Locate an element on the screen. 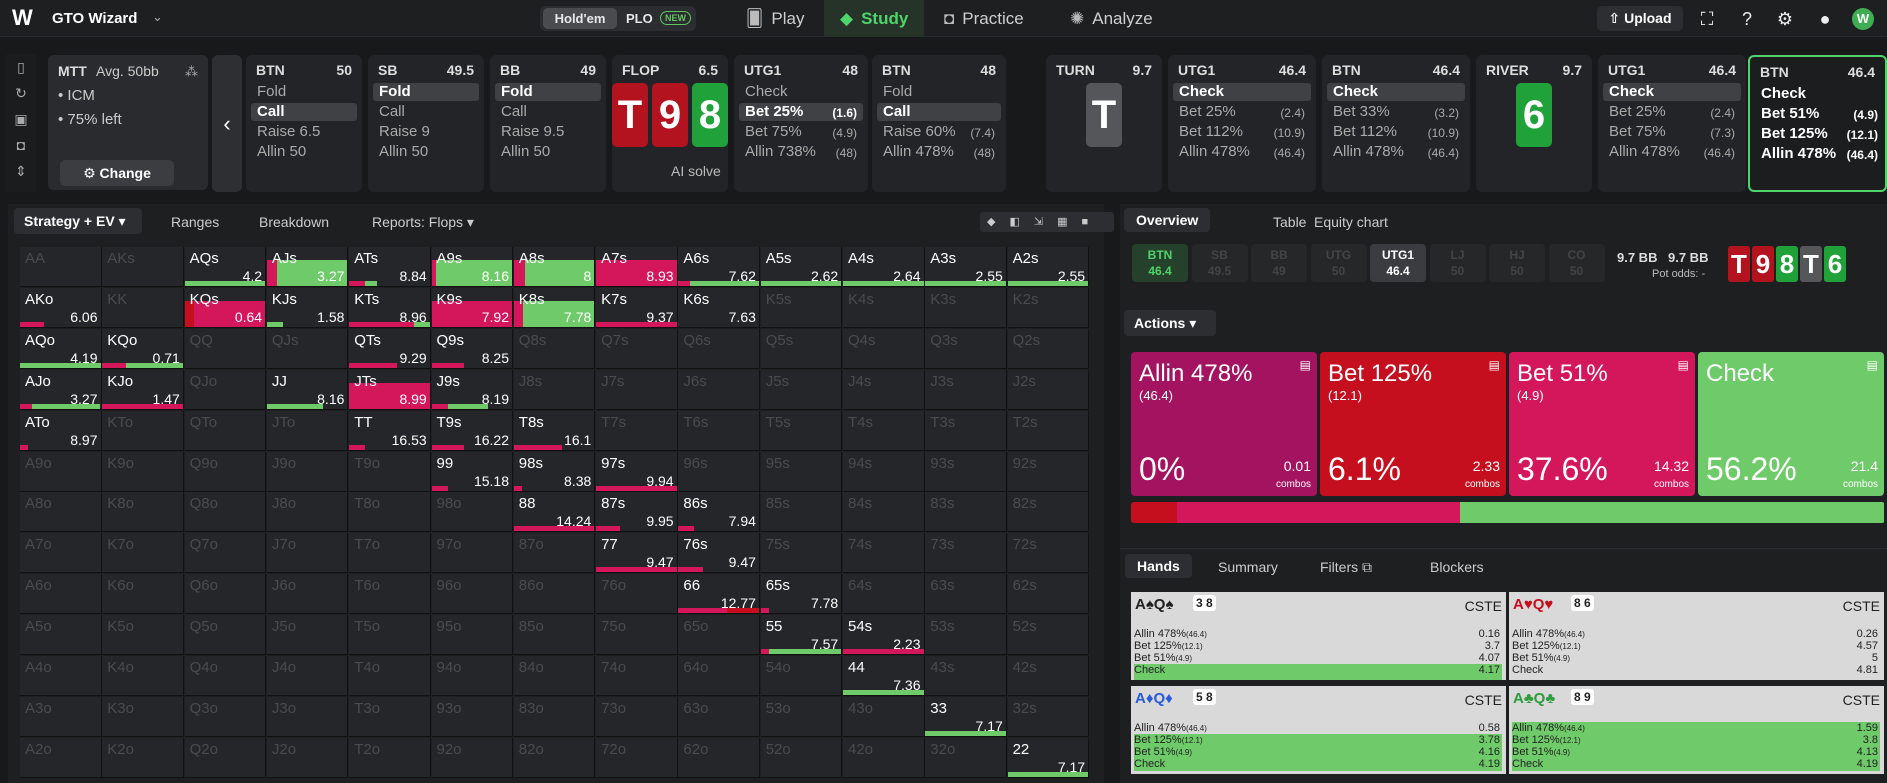 This screenshot has height=783, width=1887. hand-cell: AKs is located at coordinates (143, 267).